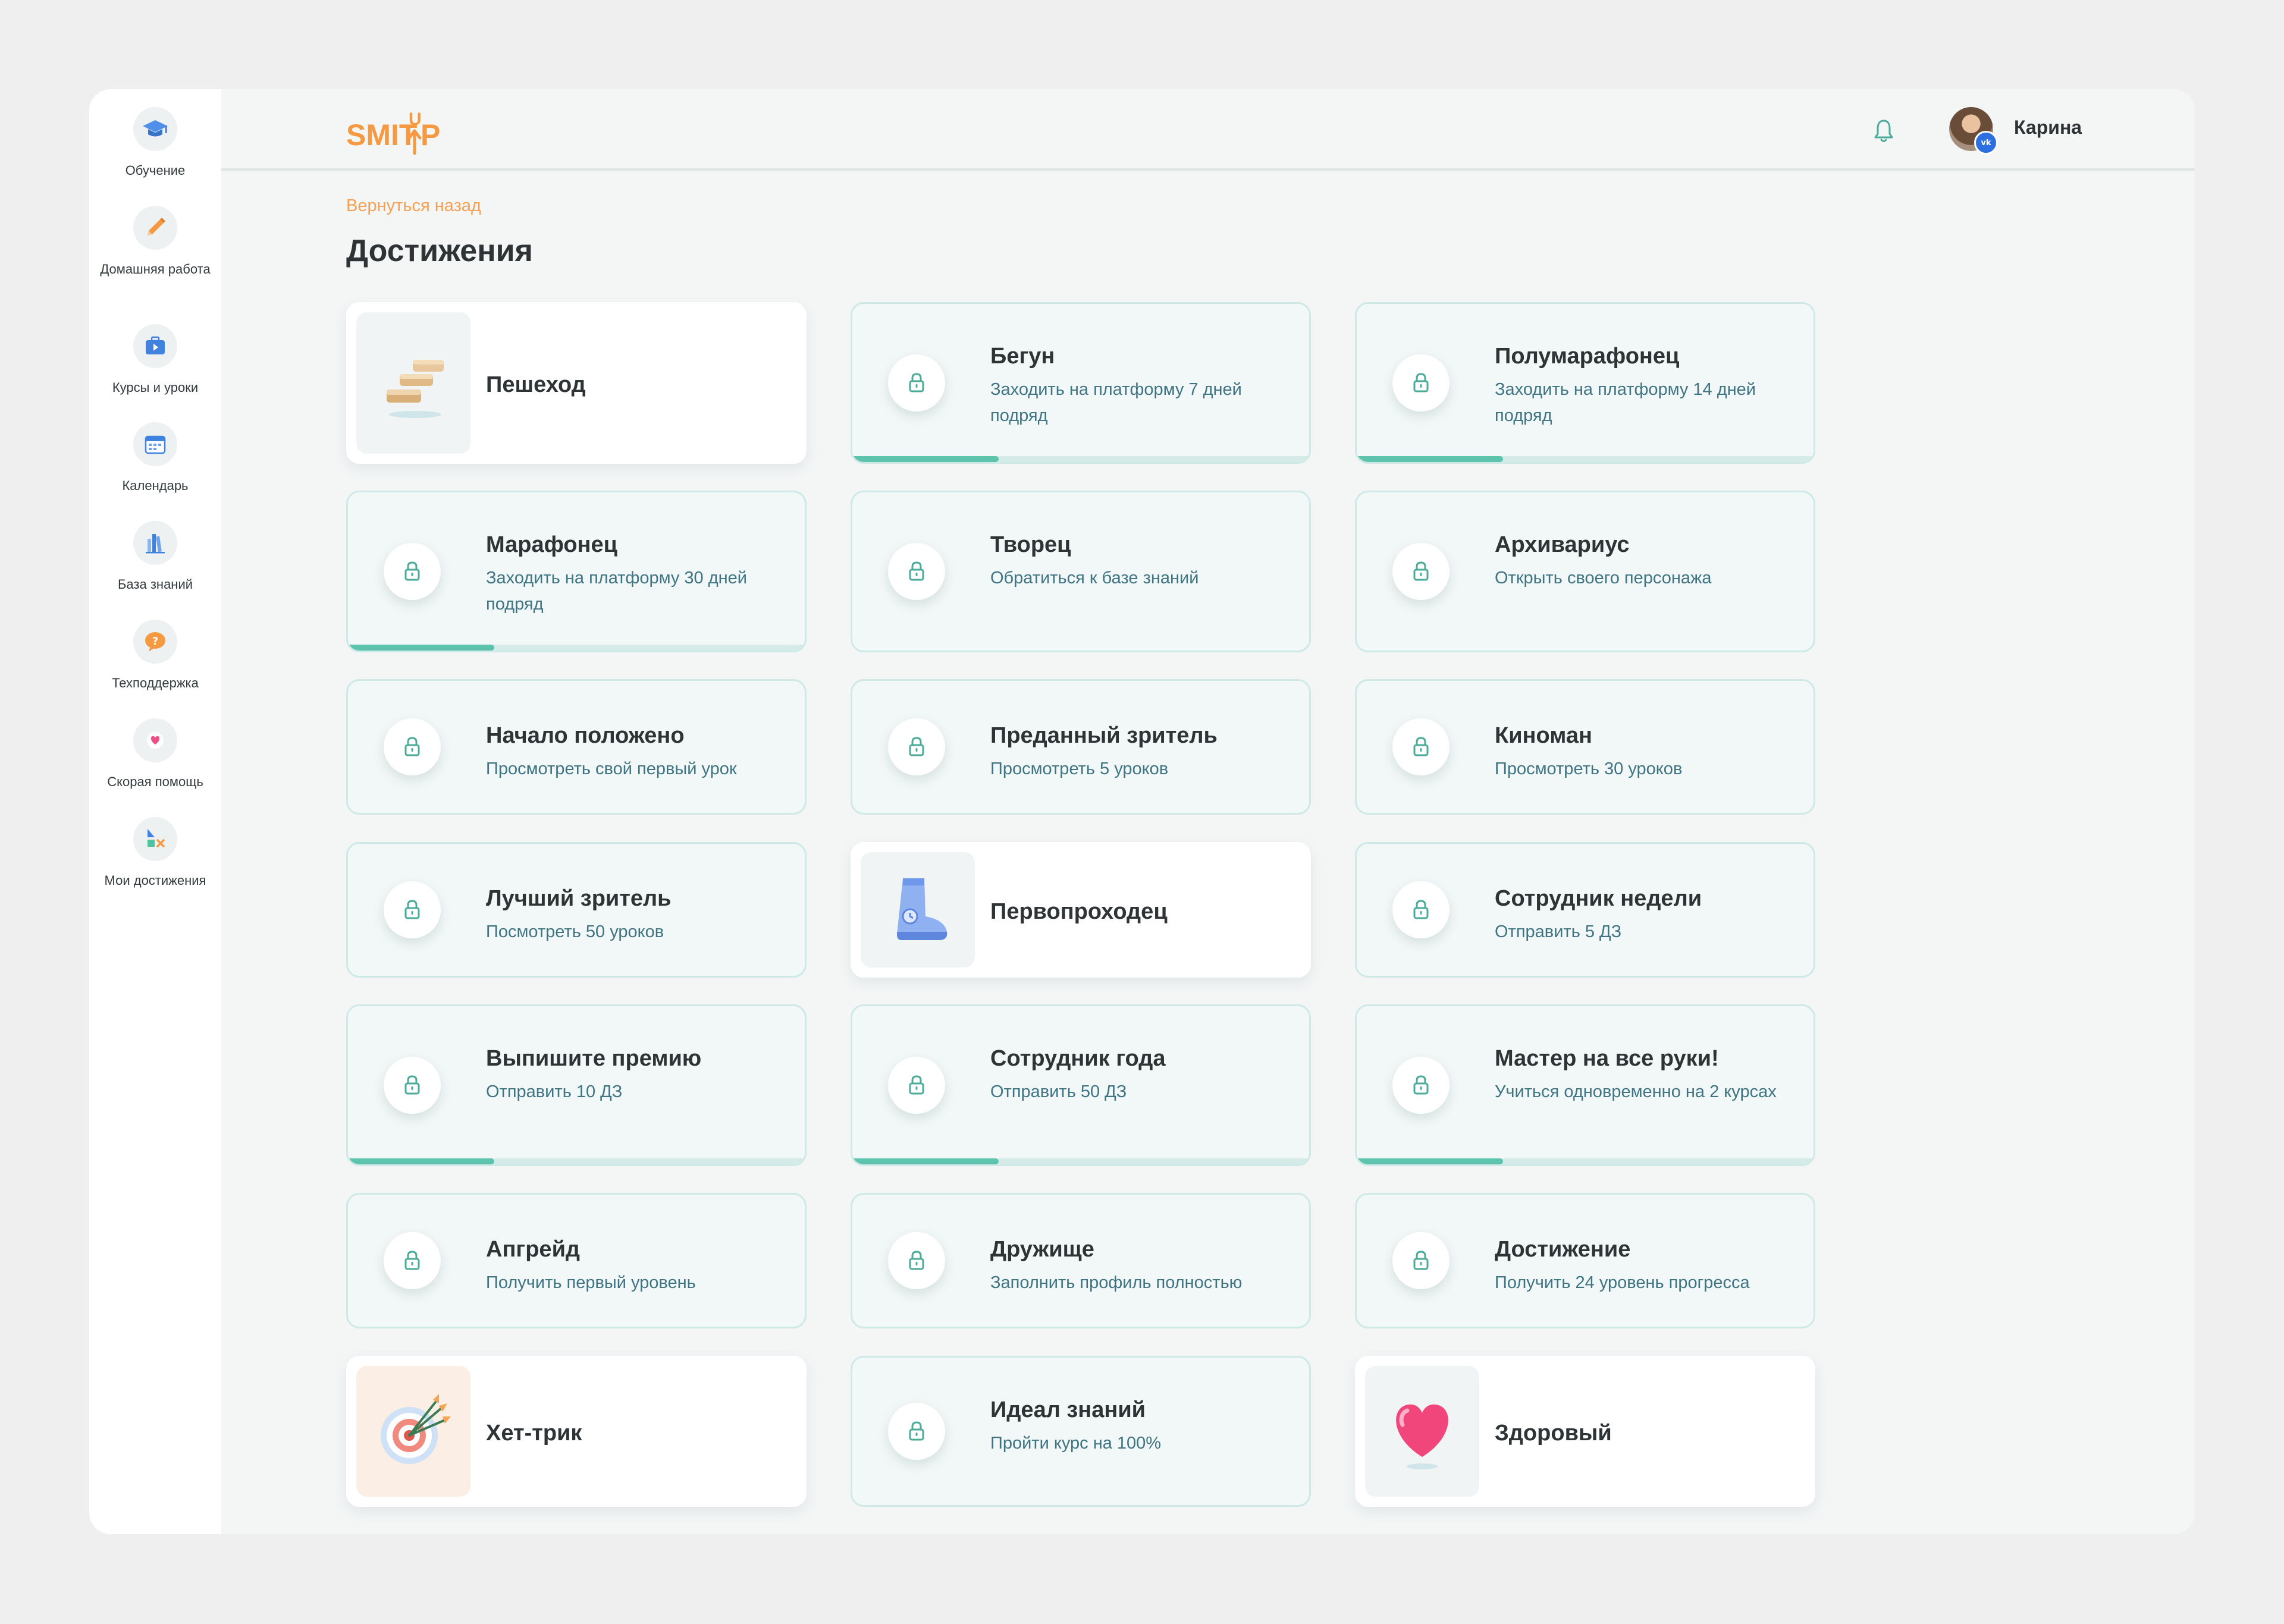 Image resolution: width=2284 pixels, height=1624 pixels. Describe the element at coordinates (591, 1282) in the screenshot. I see `achievement-description: Получить первый уровень` at that location.